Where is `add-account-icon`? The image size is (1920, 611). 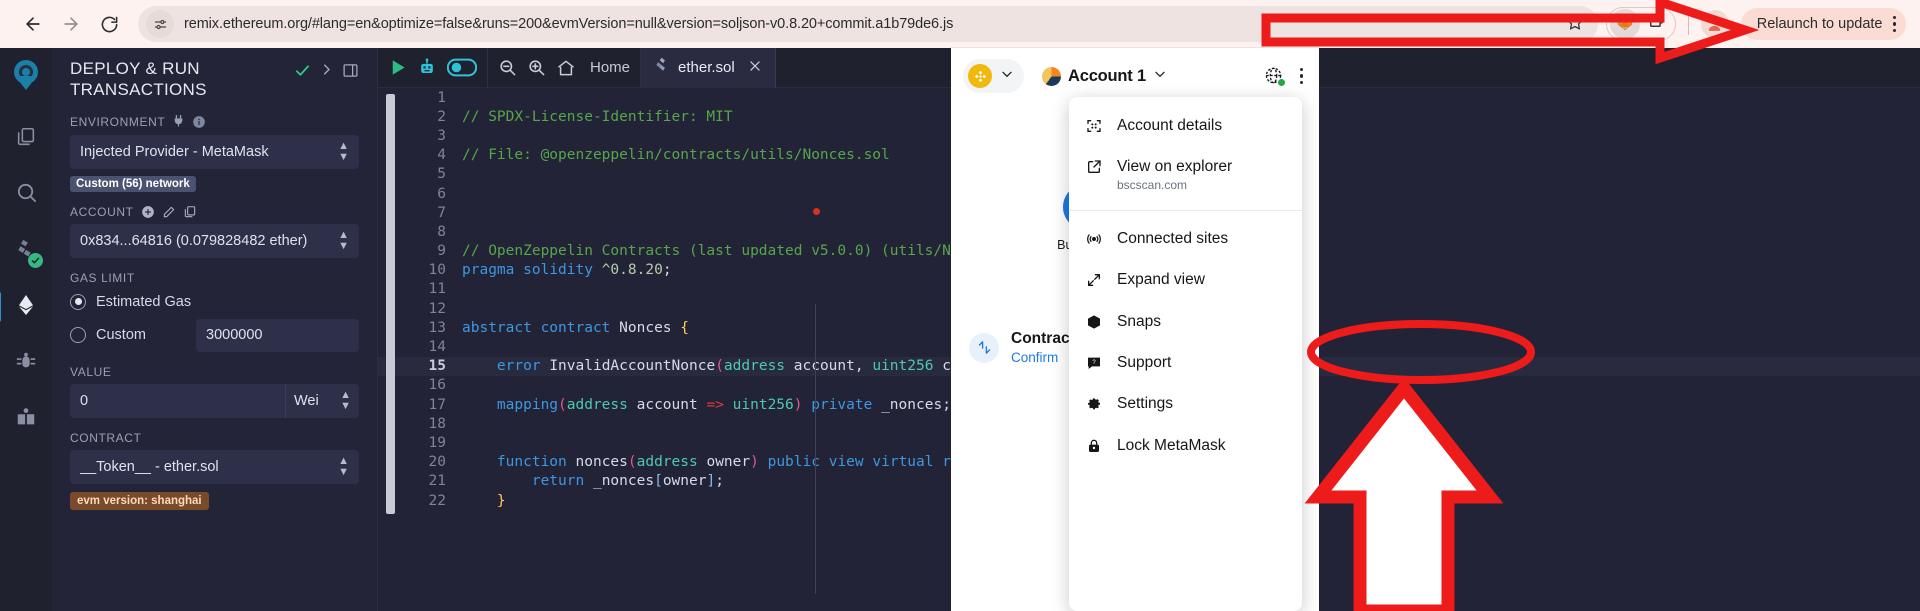 add-account-icon is located at coordinates (148, 212).